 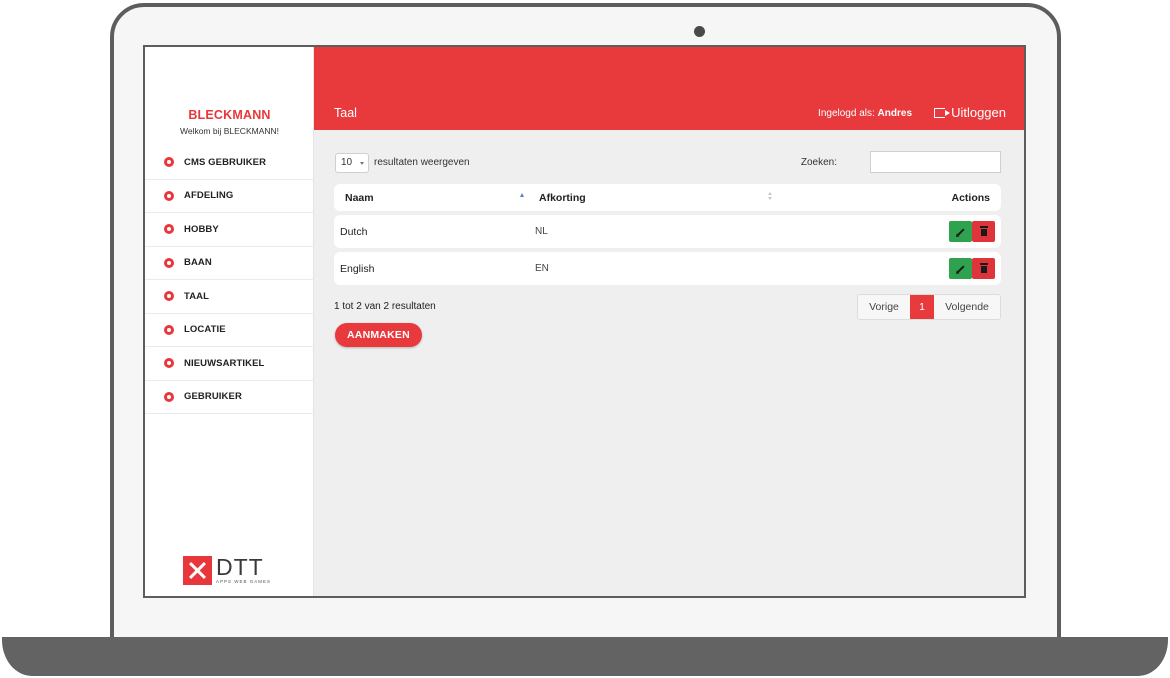 What do you see at coordinates (884, 307) in the screenshot?
I see `pagination-previous: Vorige` at bounding box center [884, 307].